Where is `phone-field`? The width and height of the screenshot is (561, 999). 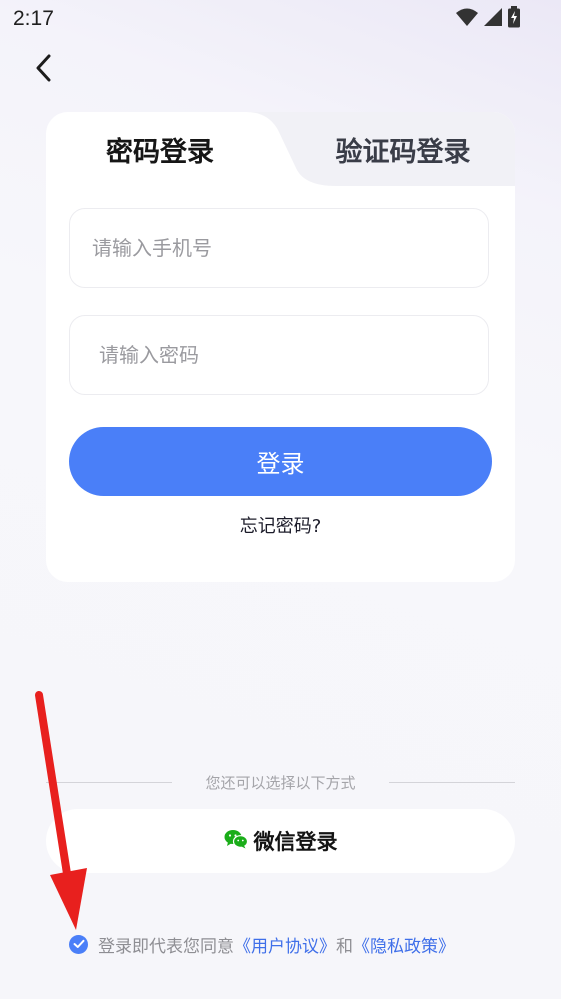
phone-field is located at coordinates (279, 248).